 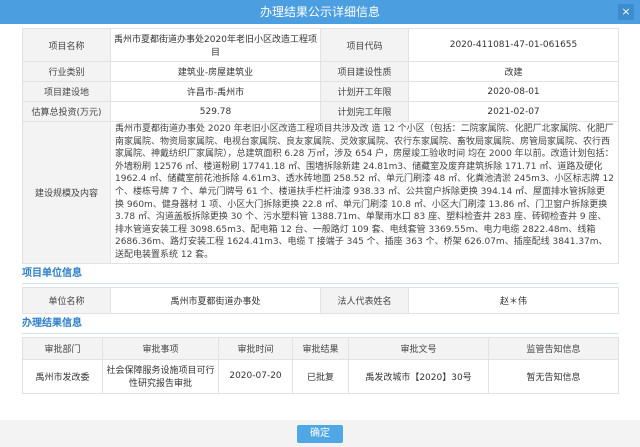 What do you see at coordinates (66, 71) in the screenshot?
I see `industry-label: 行业类别` at bounding box center [66, 71].